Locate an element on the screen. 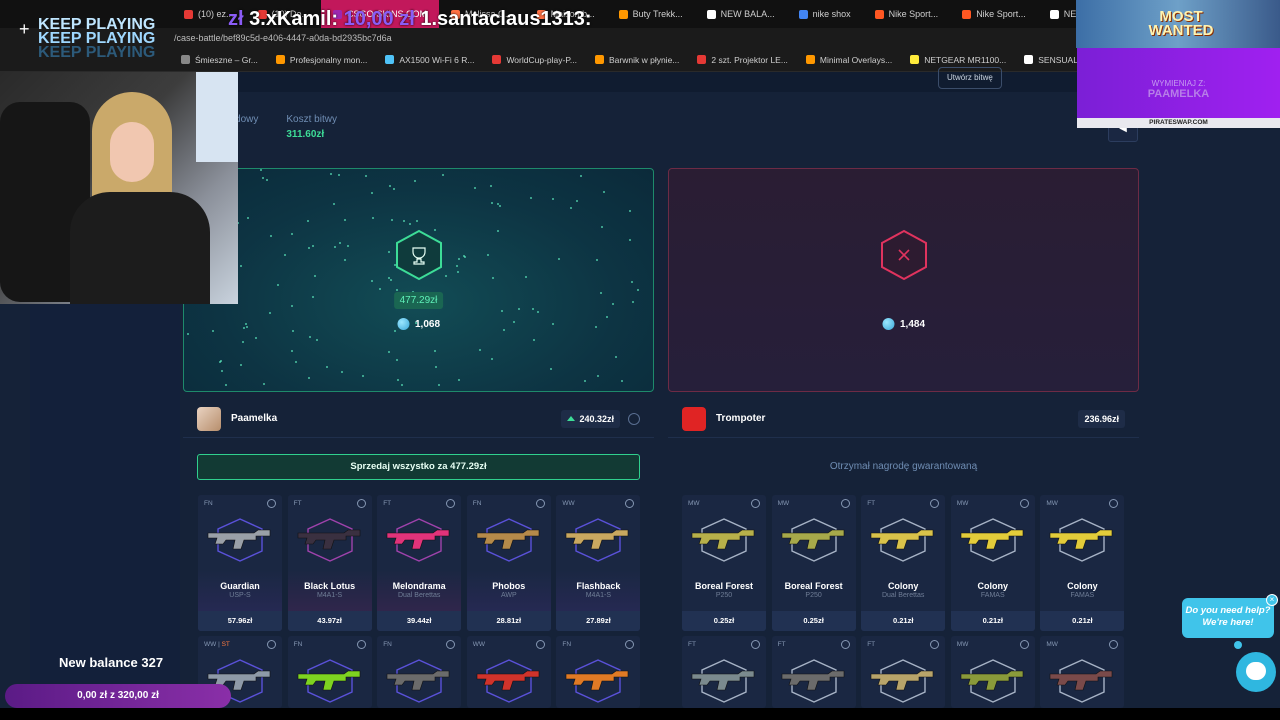  item-price: 0.21zł is located at coordinates (903, 621).